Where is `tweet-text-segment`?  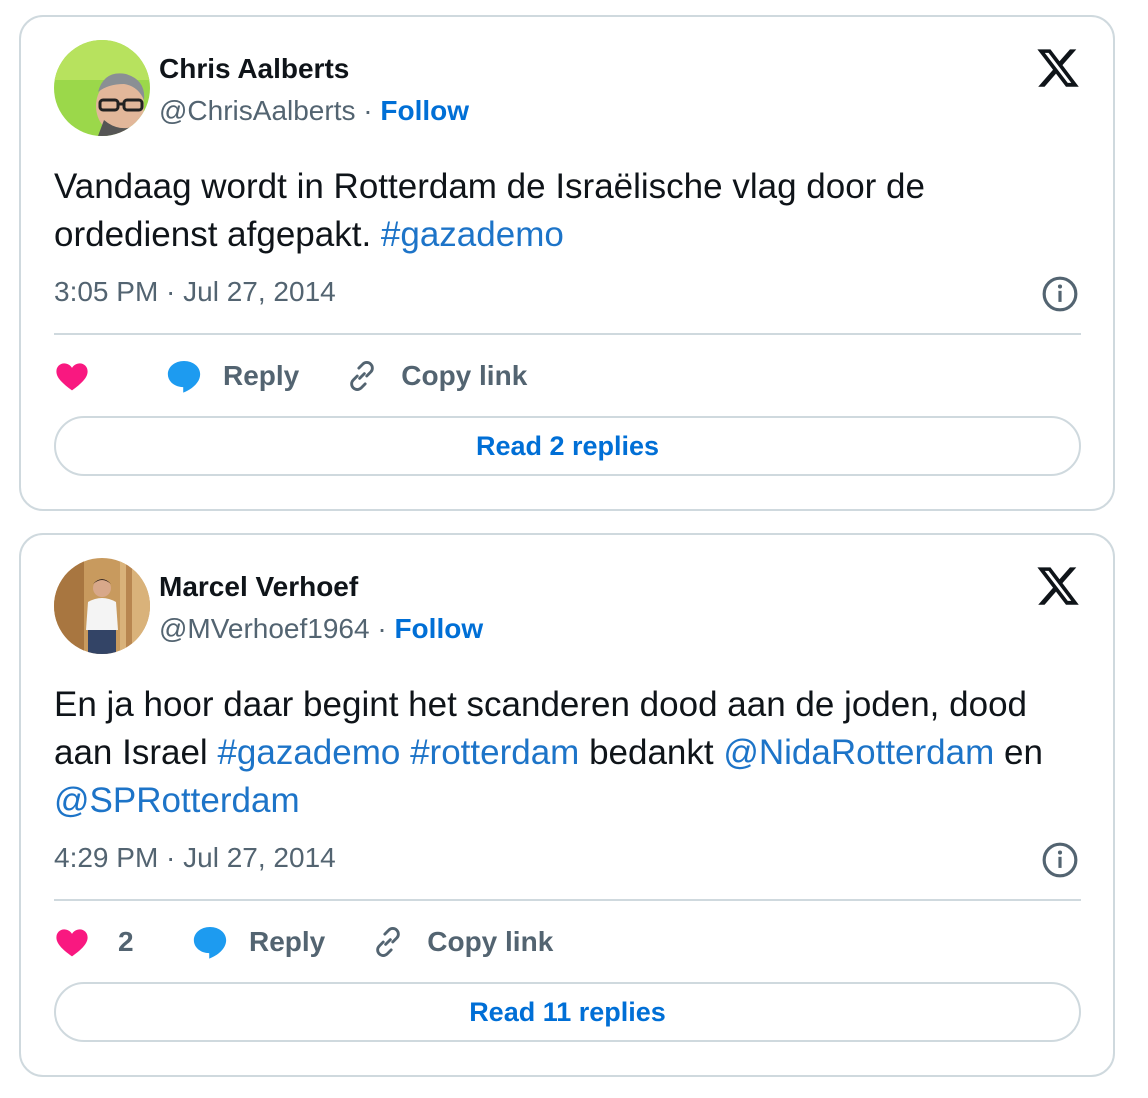 tweet-text-segment is located at coordinates (405, 752).